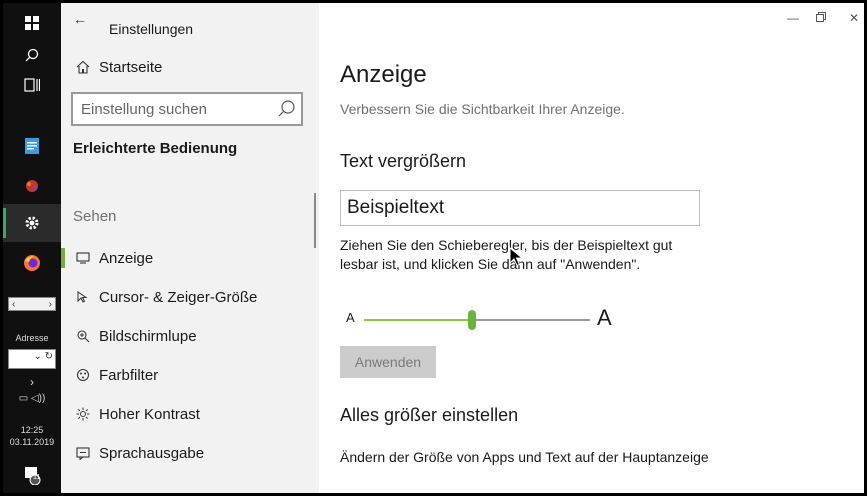 The width and height of the screenshot is (867, 496). What do you see at coordinates (429, 415) in the screenshot?
I see `everything-bigger-heading: Alles größer einstellen` at bounding box center [429, 415].